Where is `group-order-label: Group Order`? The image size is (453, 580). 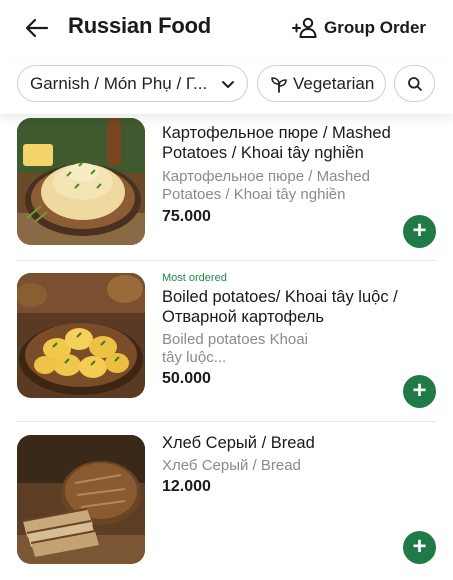 group-order-label: Group Order is located at coordinates (375, 27).